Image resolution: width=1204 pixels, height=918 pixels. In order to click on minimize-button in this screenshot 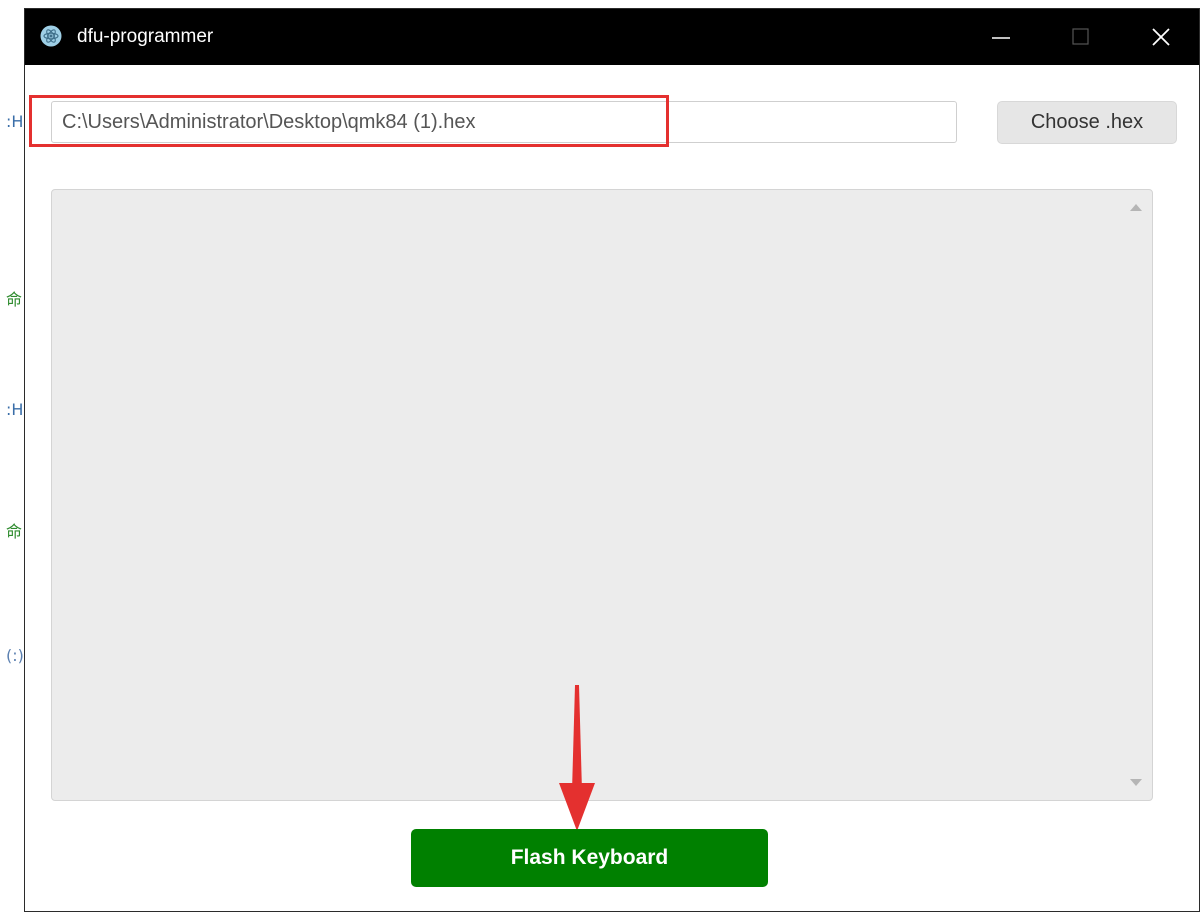, I will do `click(1001, 37)`.